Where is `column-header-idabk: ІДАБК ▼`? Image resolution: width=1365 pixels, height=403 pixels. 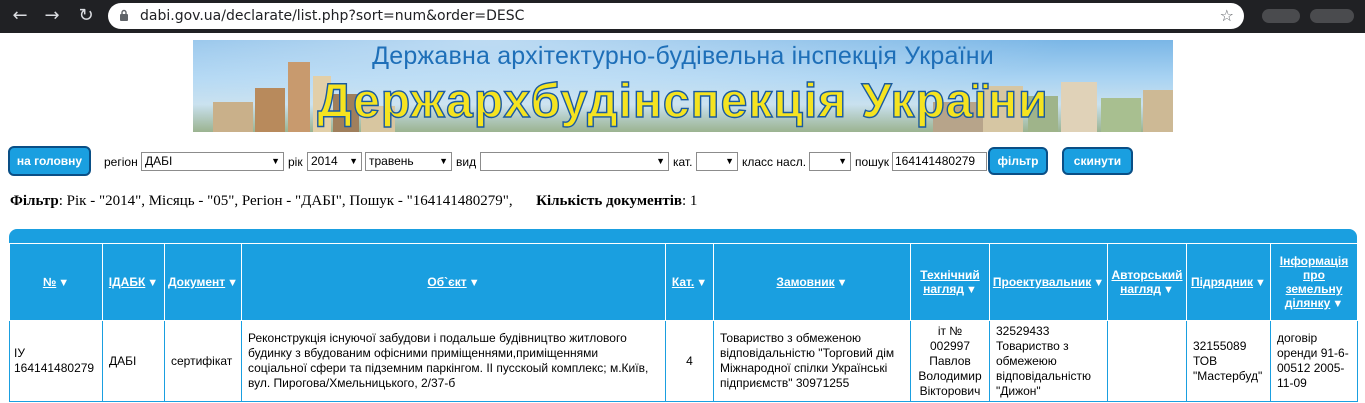
column-header-idabk: ІДАБК ▼ is located at coordinates (133, 282).